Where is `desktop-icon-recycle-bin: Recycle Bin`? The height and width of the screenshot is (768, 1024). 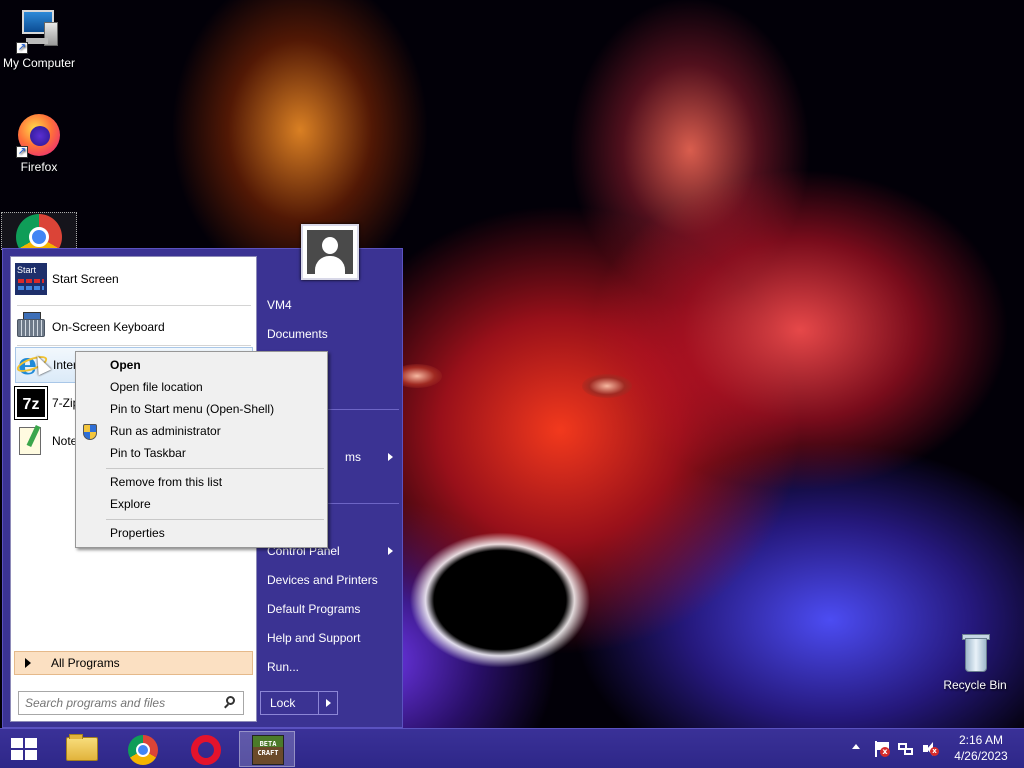
desktop-icon-recycle-bin: Recycle Bin is located at coordinates (975, 661).